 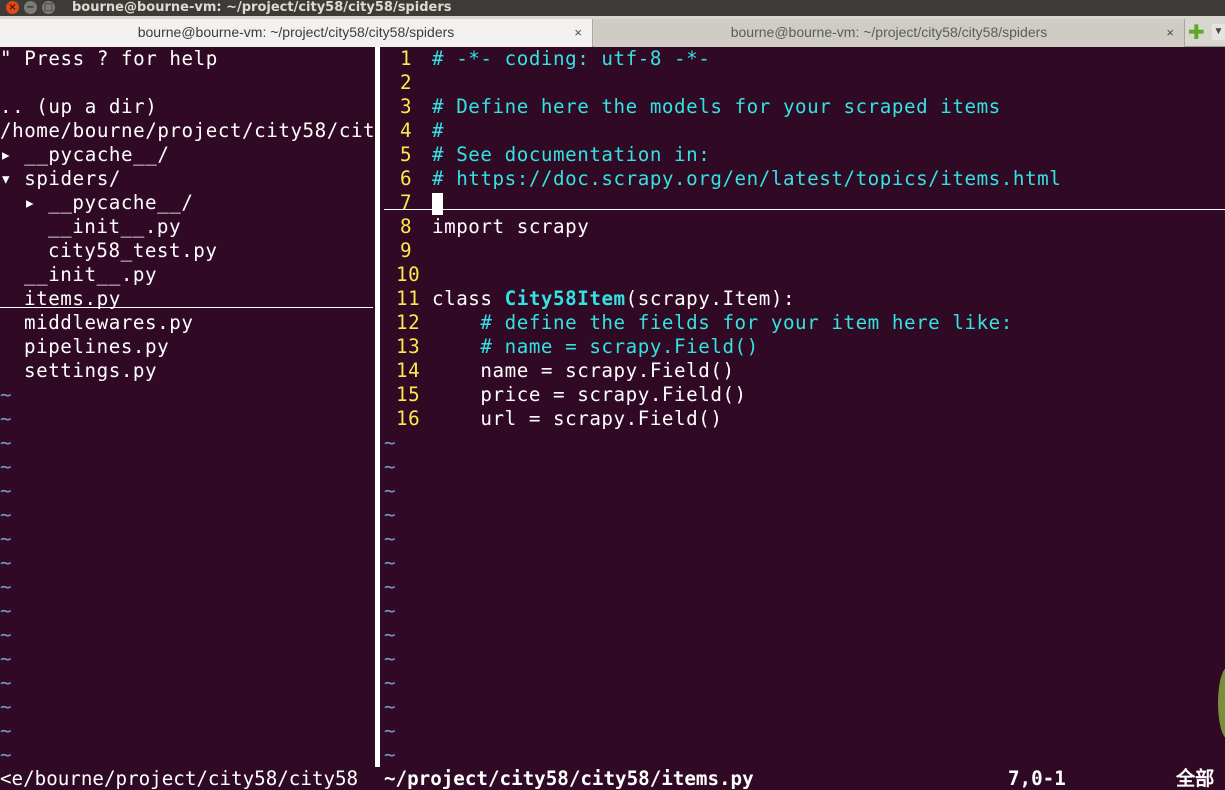 I want to click on tree-item: middlewares.py, so click(x=108, y=323).